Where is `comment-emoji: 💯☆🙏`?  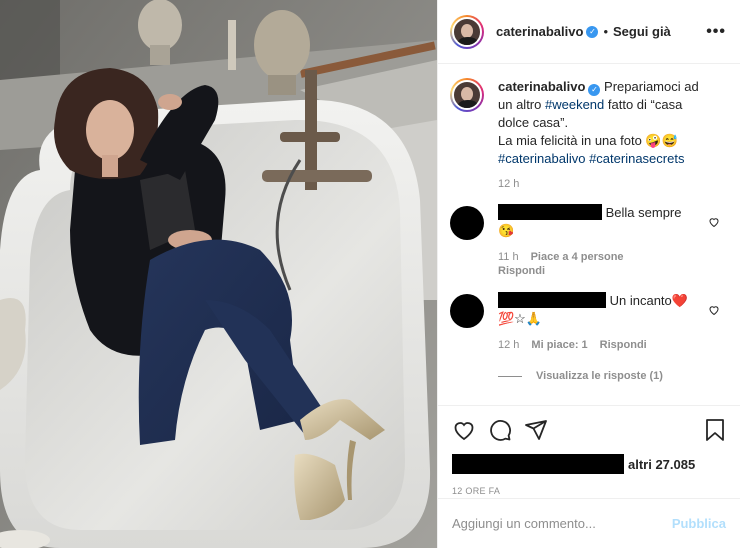
comment-emoji: 💯☆🙏 is located at coordinates (520, 318).